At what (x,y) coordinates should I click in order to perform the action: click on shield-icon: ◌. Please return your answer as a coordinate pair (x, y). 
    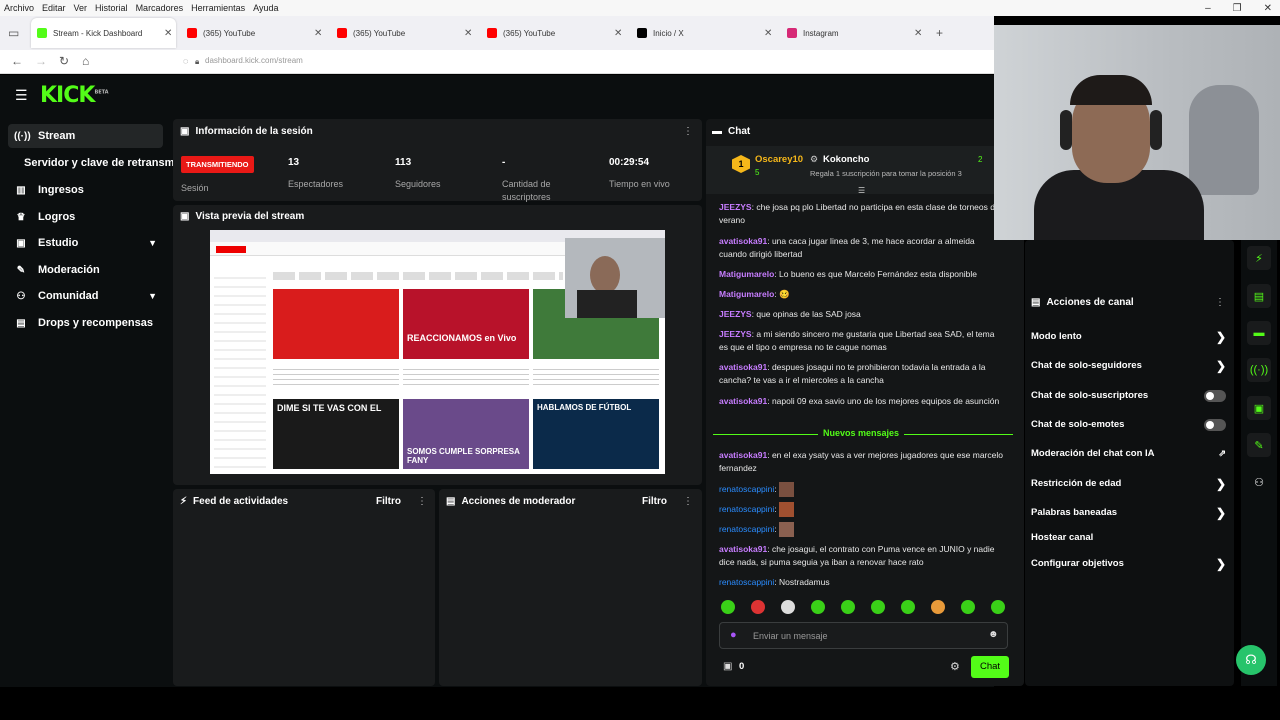
    Looking at the image, I should click on (185, 61).